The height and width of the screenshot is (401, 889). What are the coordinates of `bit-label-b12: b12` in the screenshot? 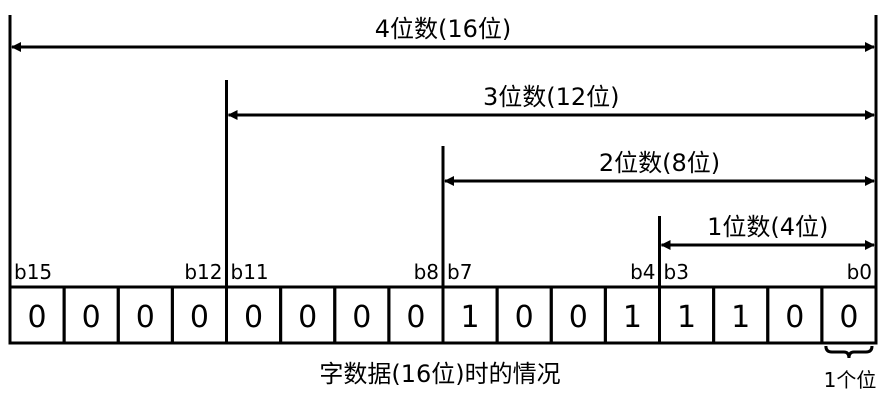 It's located at (203, 272).